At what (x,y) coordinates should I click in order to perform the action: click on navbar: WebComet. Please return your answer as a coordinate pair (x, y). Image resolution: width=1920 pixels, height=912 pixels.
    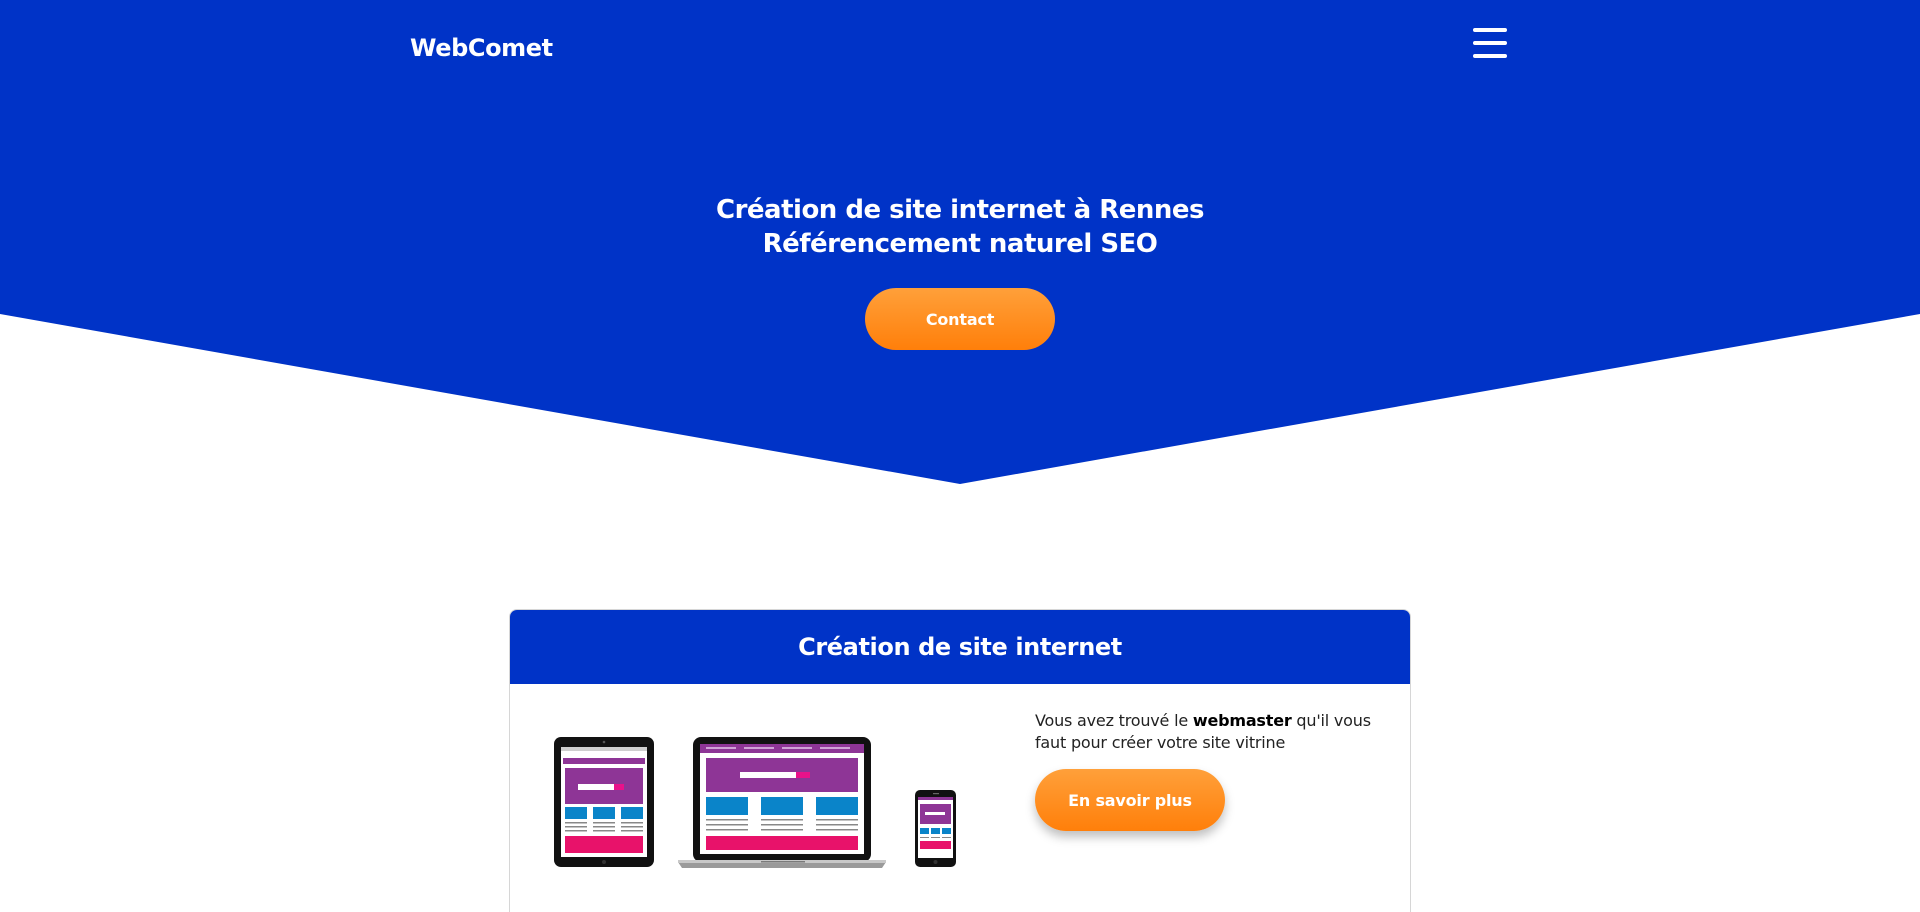
    Looking at the image, I should click on (960, 48).